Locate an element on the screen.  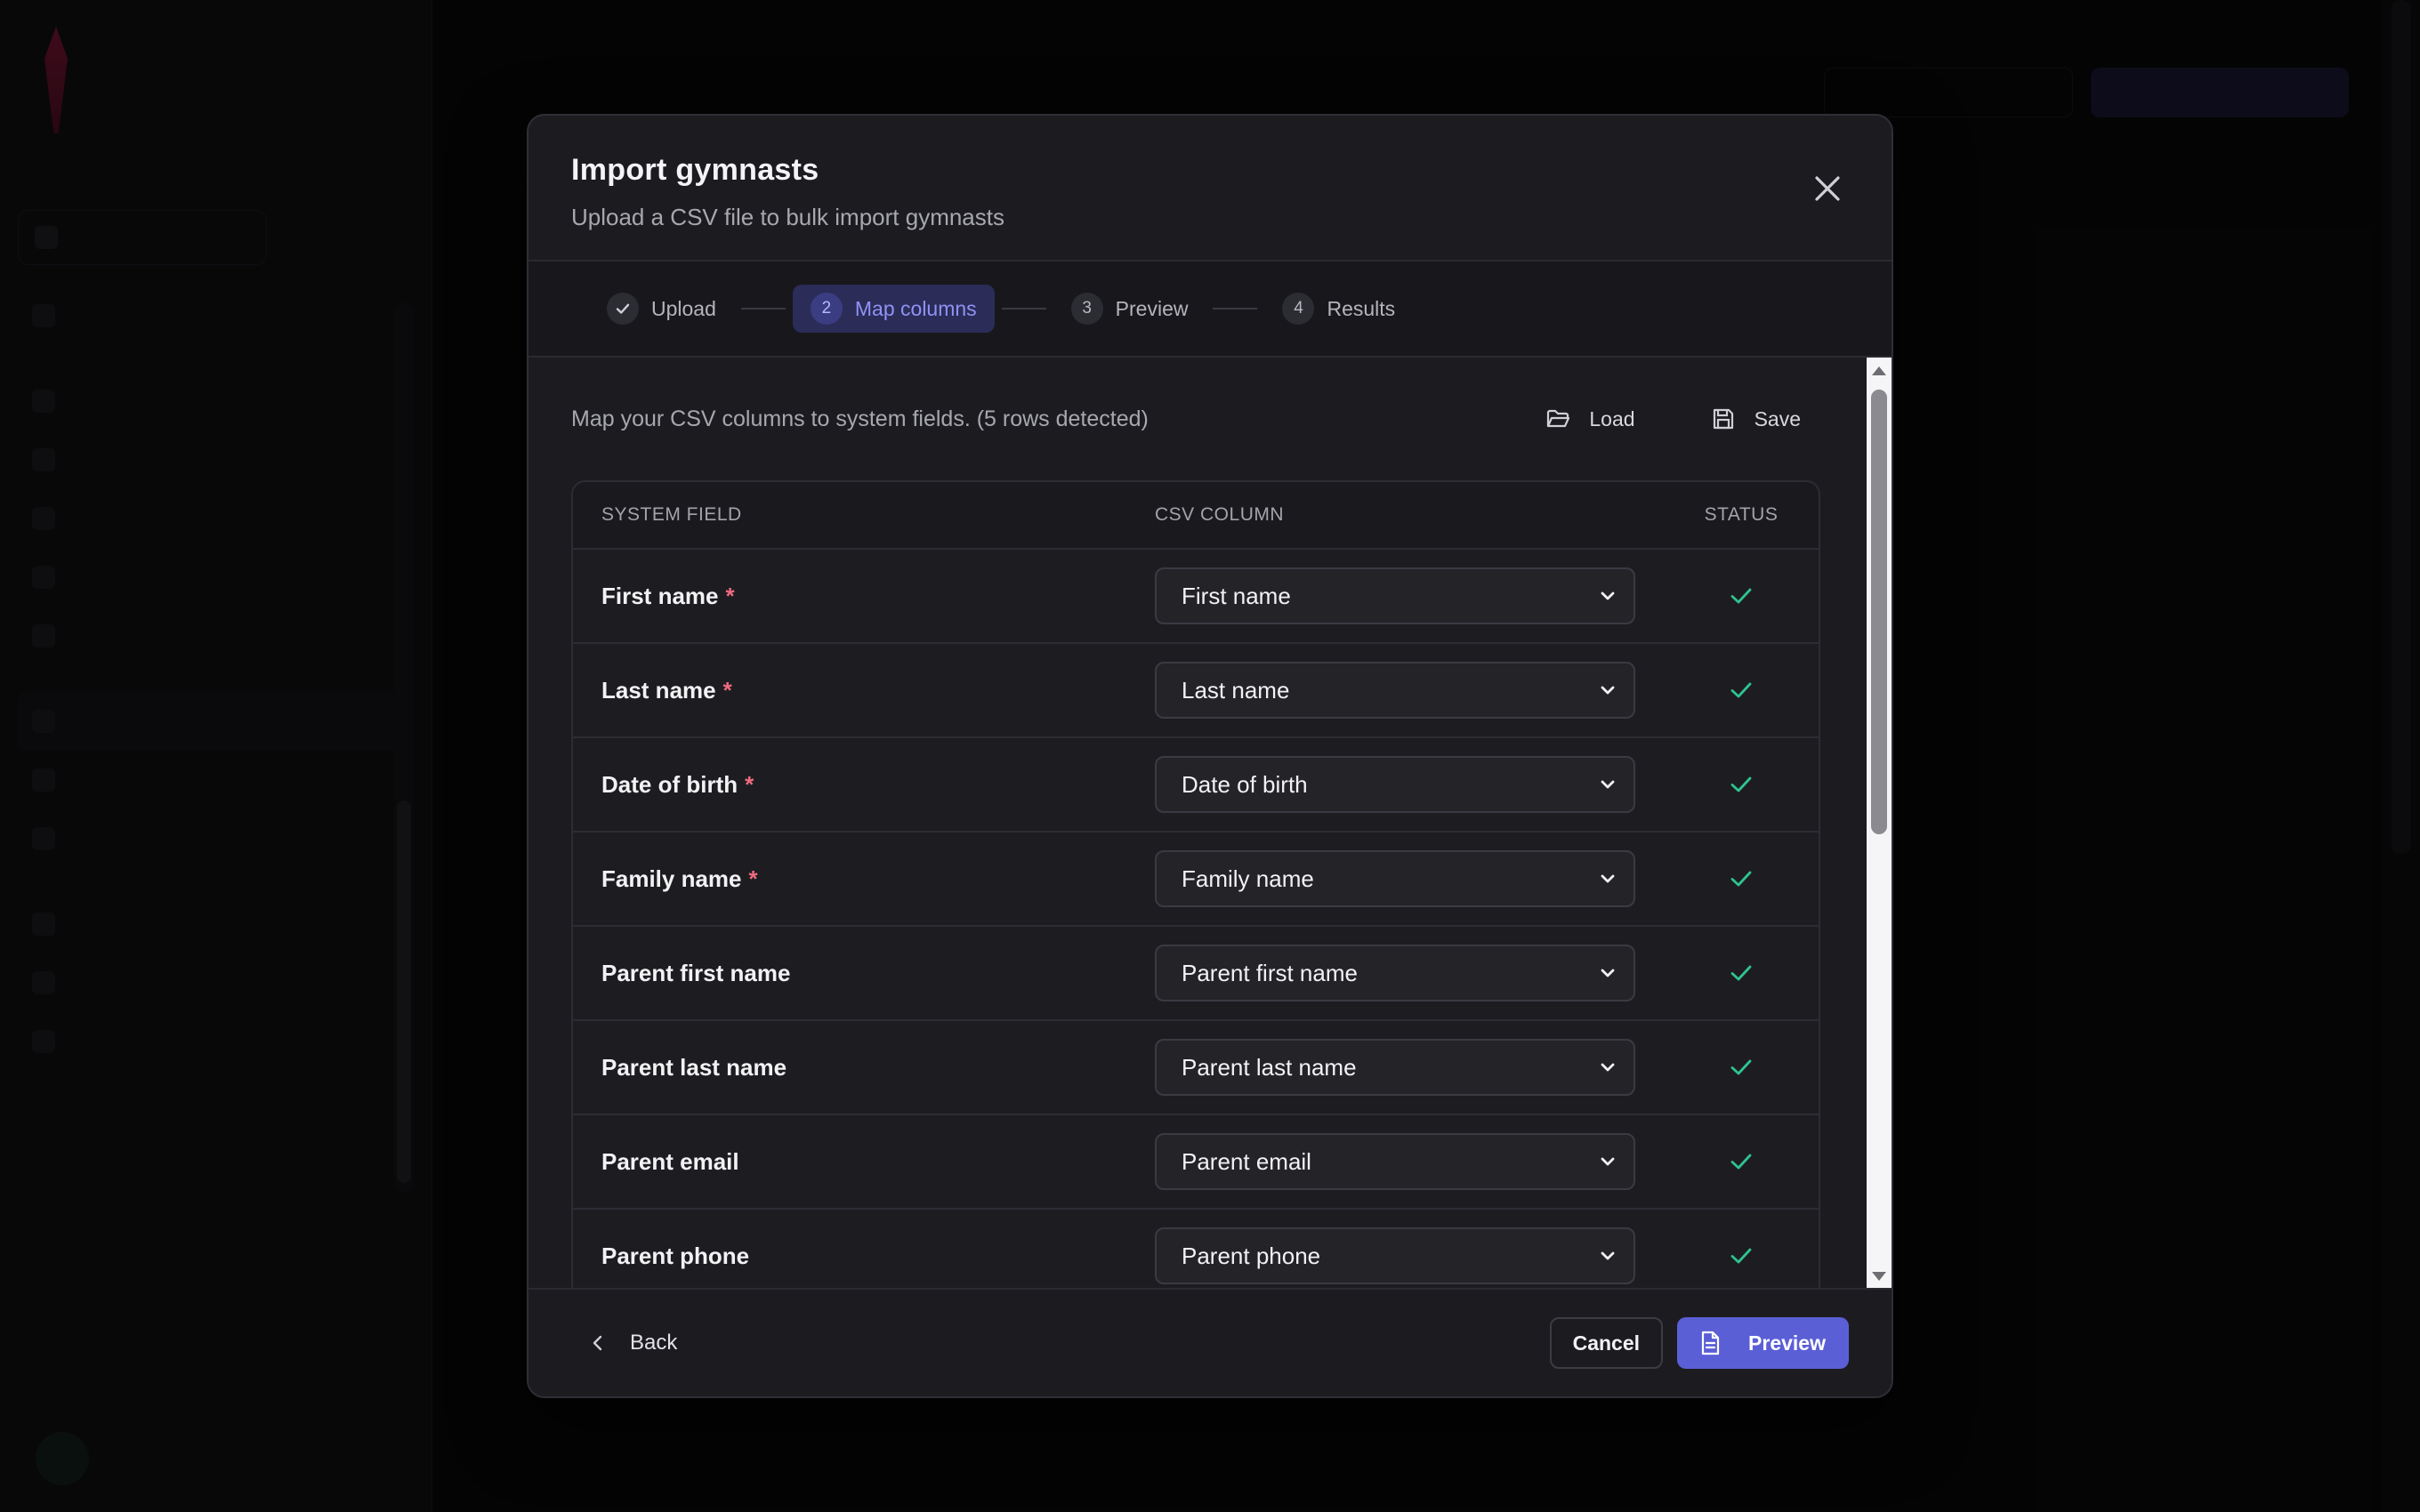
step-map-columns: 2 Map columns is located at coordinates (893, 309).